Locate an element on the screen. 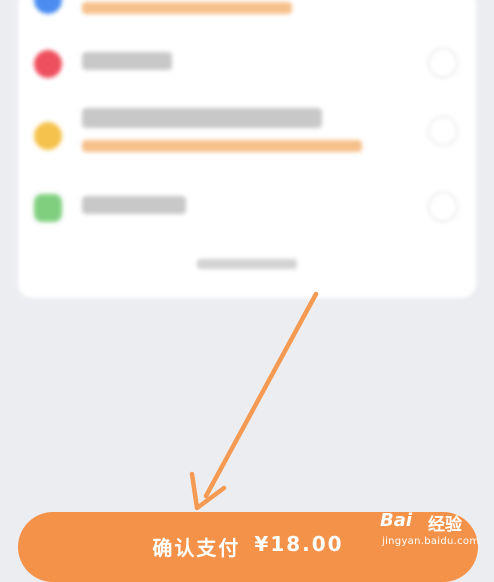 The image size is (494, 582). annotation-arrow is located at coordinates (254, 401).